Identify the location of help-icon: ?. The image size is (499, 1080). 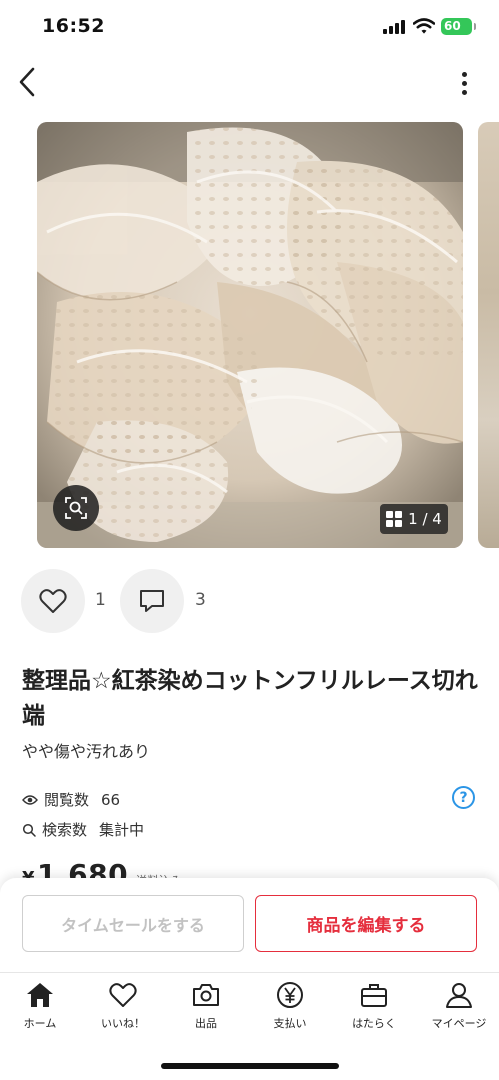
(463, 797).